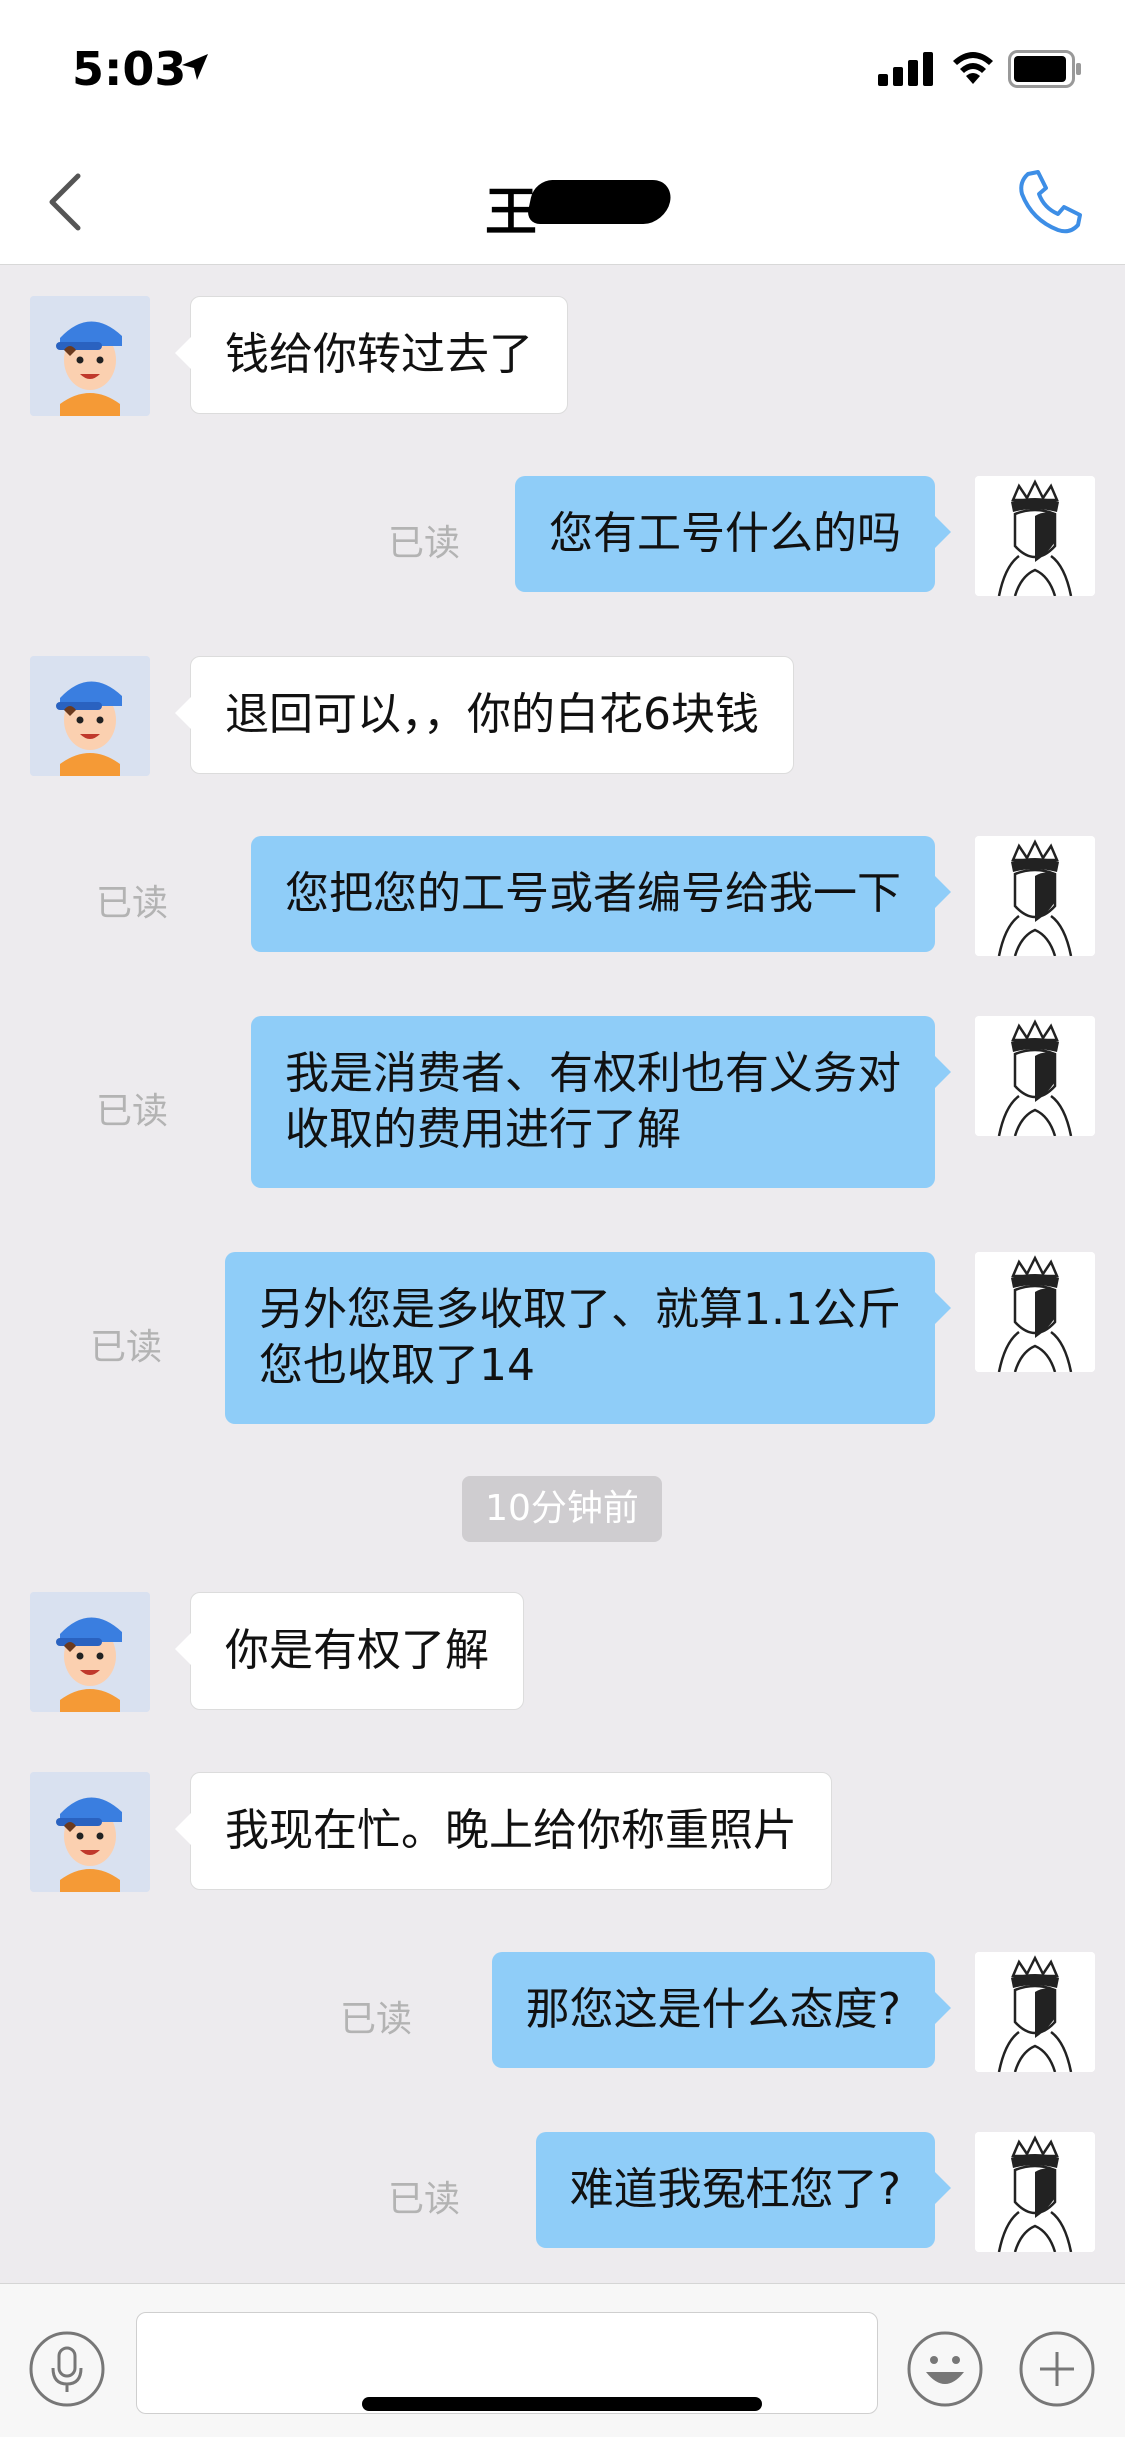 This screenshot has height=2437, width=1125. Describe the element at coordinates (379, 354) in the screenshot. I see `message-text: 钱给你转过去了` at that location.